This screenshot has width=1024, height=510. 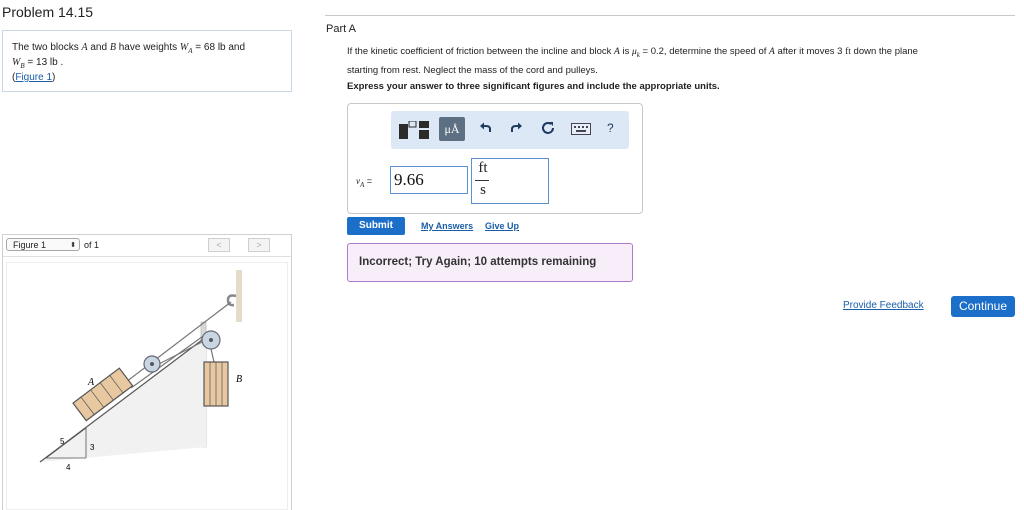 I want to click on pulley-hub, so click(x=152, y=364).